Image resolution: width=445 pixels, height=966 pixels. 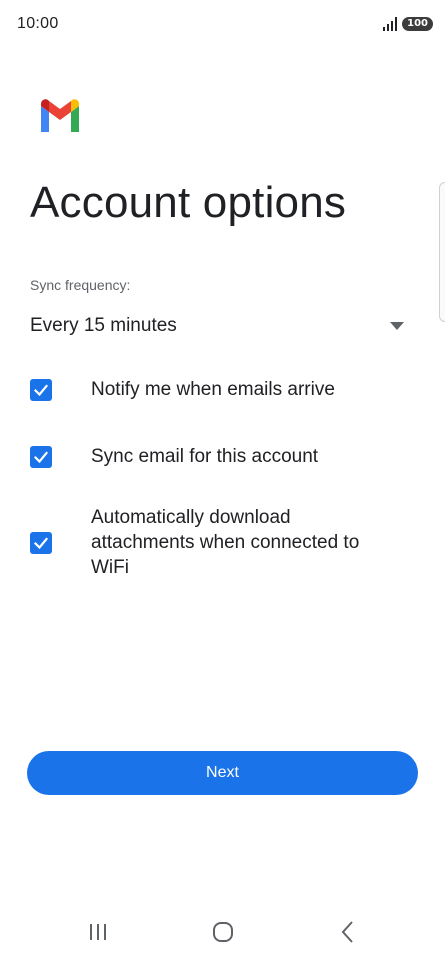 I want to click on option-notify-emails: Notify me when emails arrive, so click(x=225, y=389).